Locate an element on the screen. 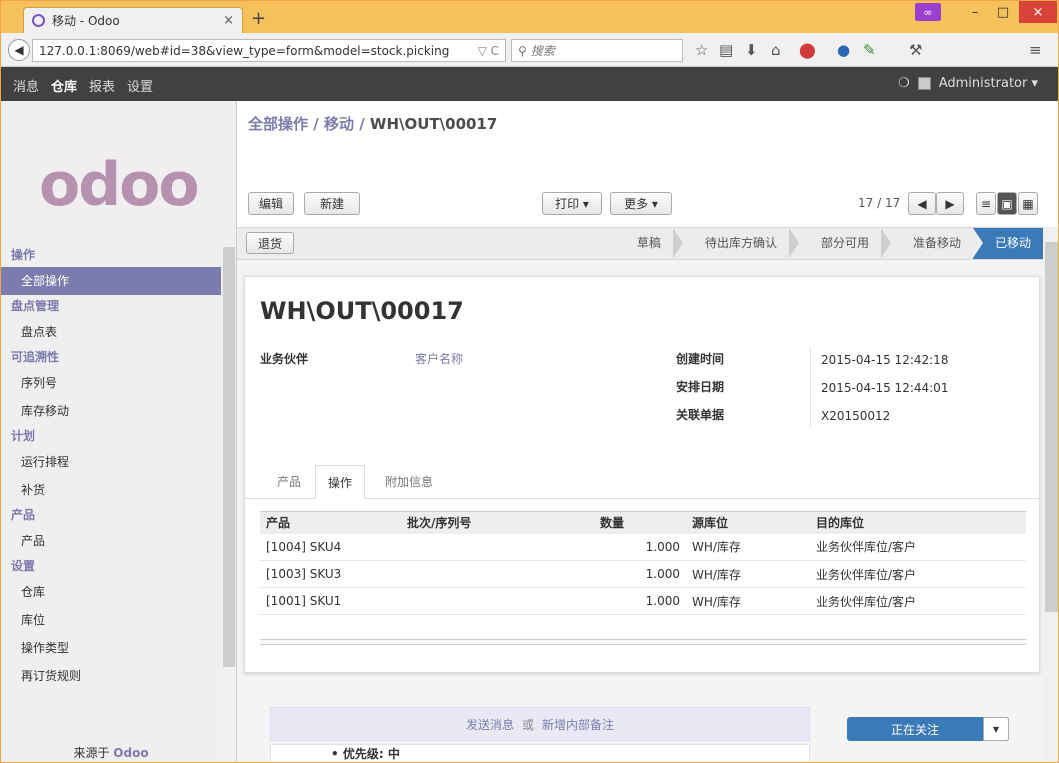 This screenshot has width=1059, height=763. sidebar-item-products: 产品 is located at coordinates (111, 541).